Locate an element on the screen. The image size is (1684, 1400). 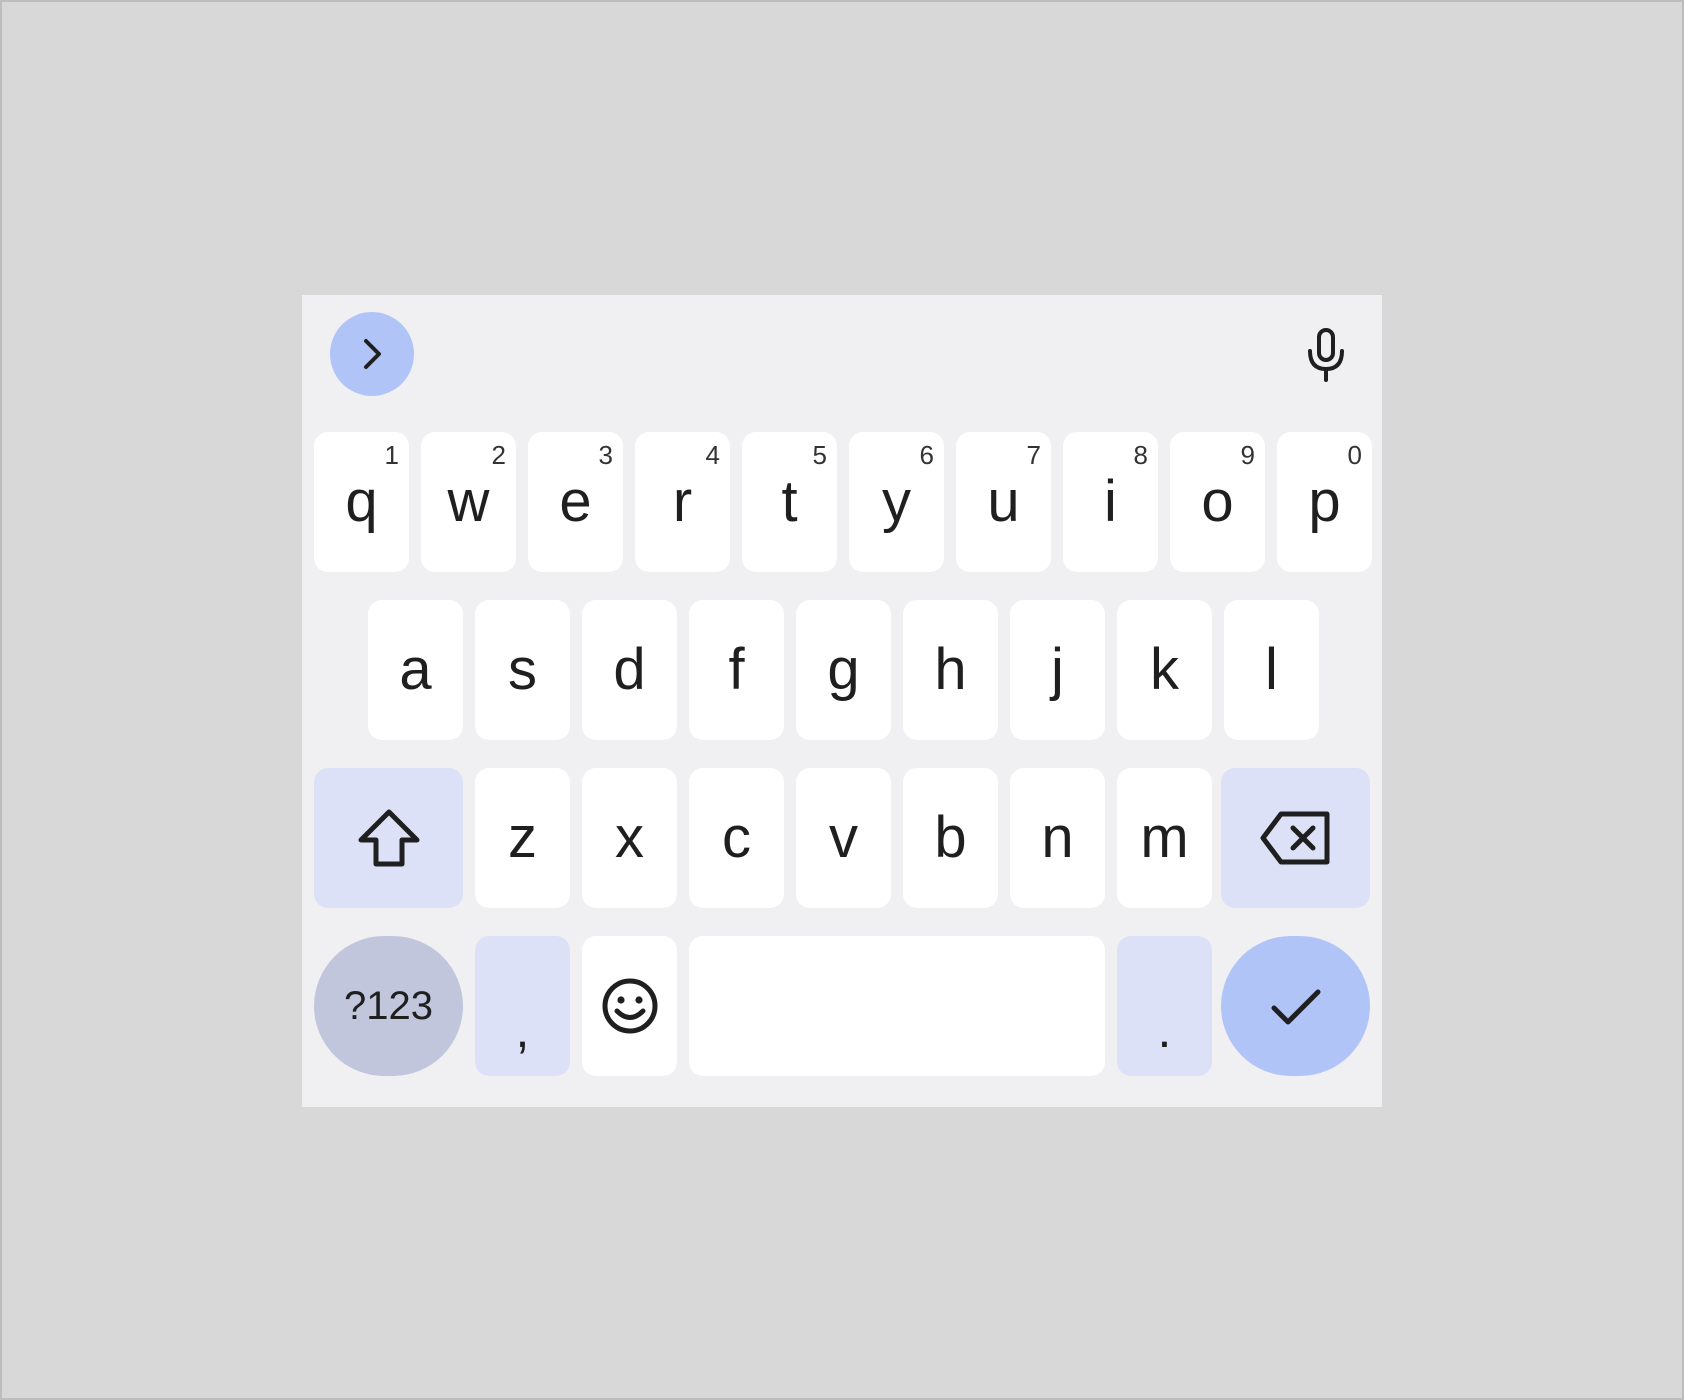
key-label: n is located at coordinates (1057, 837).